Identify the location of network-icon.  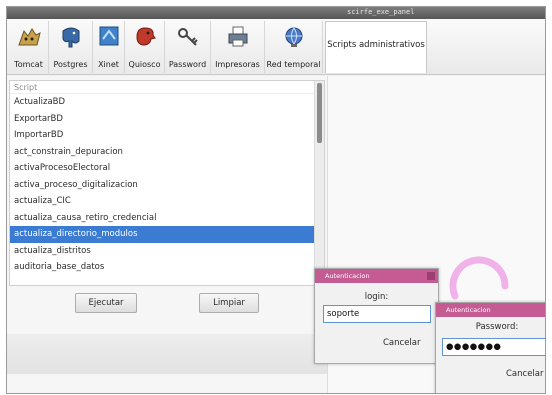
(108, 36).